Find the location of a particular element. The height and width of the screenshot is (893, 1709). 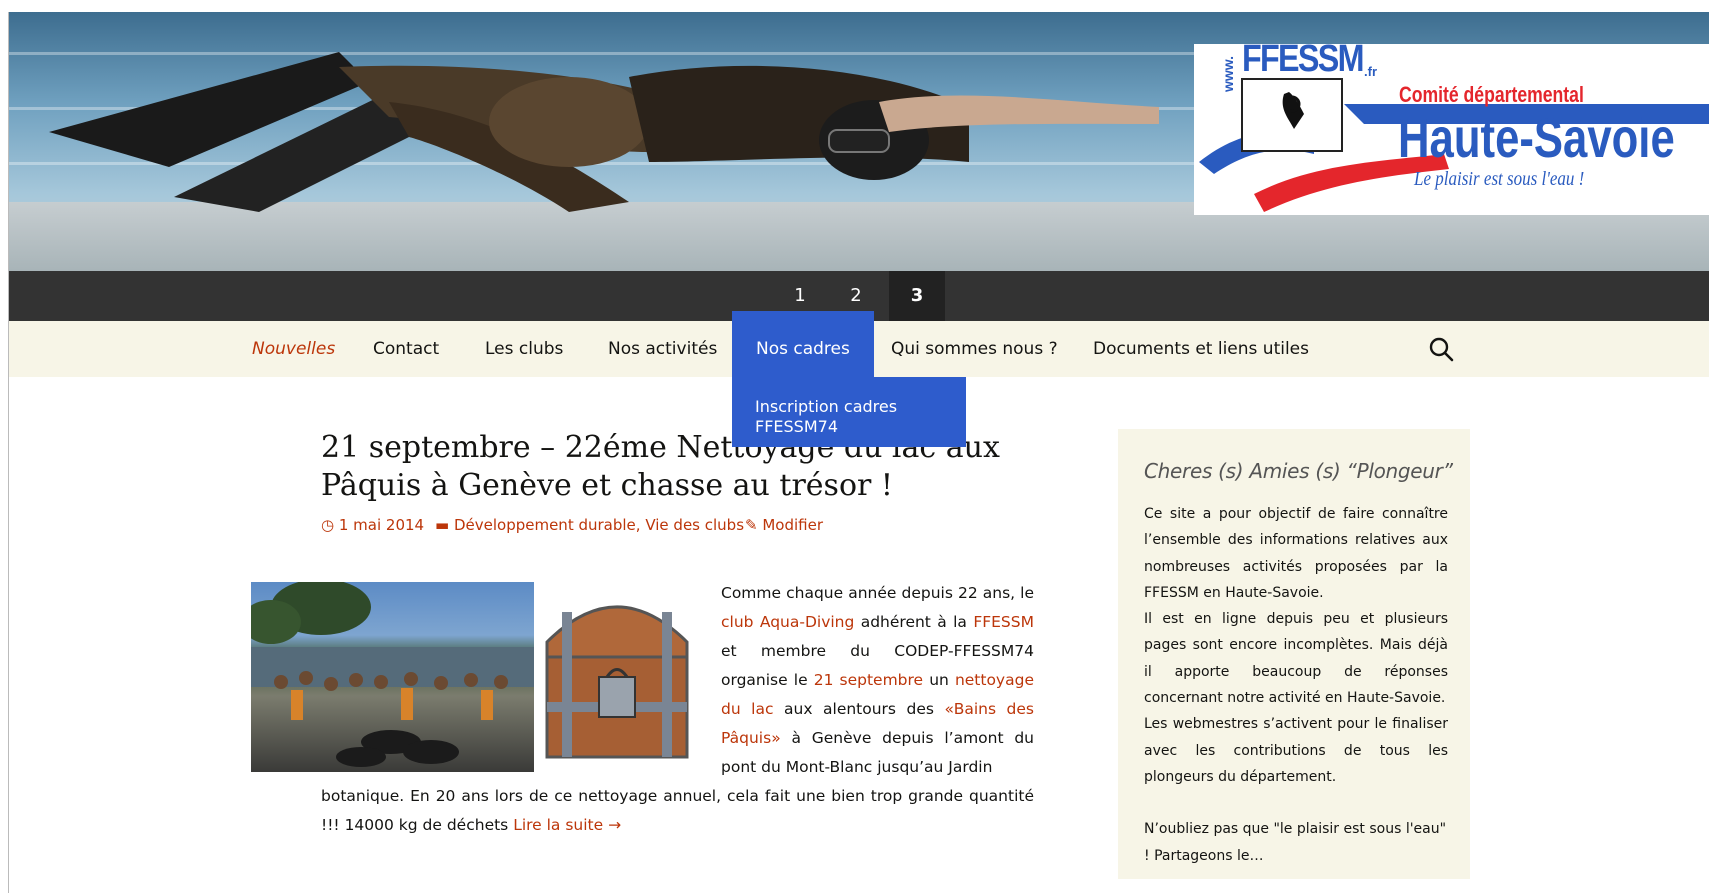

post-edit: ✎ Modifier is located at coordinates (784, 525).